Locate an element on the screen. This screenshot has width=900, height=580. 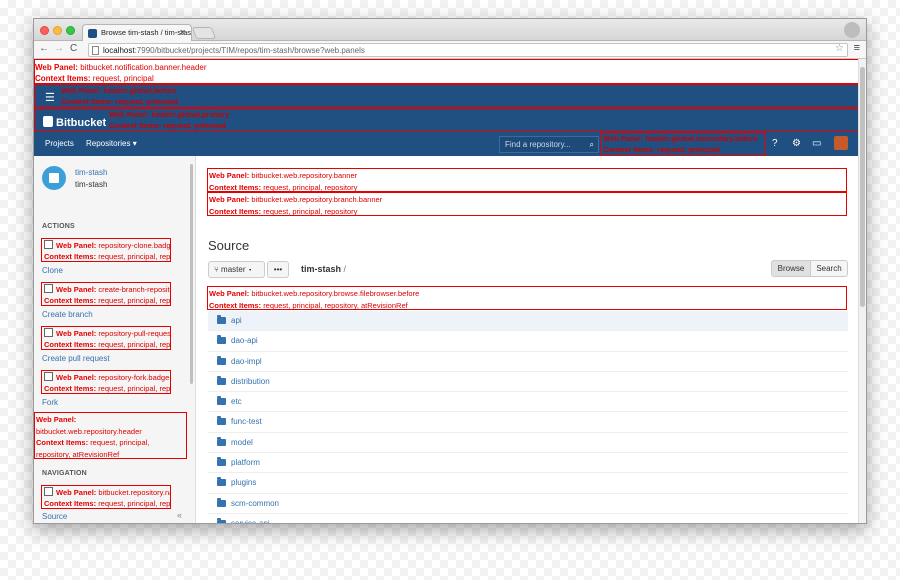
file-name: distribution is located at coordinates (250, 381).